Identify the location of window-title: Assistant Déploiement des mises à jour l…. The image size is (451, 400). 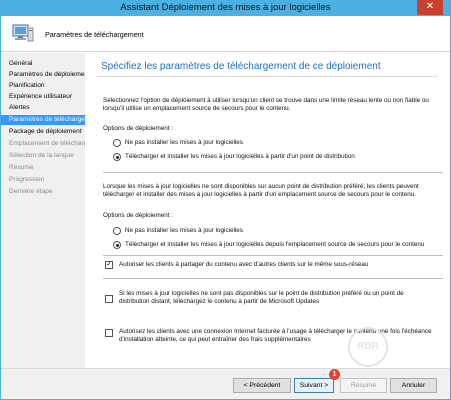
(225, 7).